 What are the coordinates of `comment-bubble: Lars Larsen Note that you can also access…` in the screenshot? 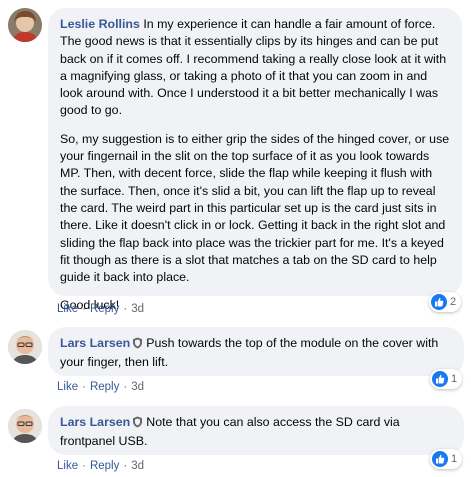 It's located at (256, 430).